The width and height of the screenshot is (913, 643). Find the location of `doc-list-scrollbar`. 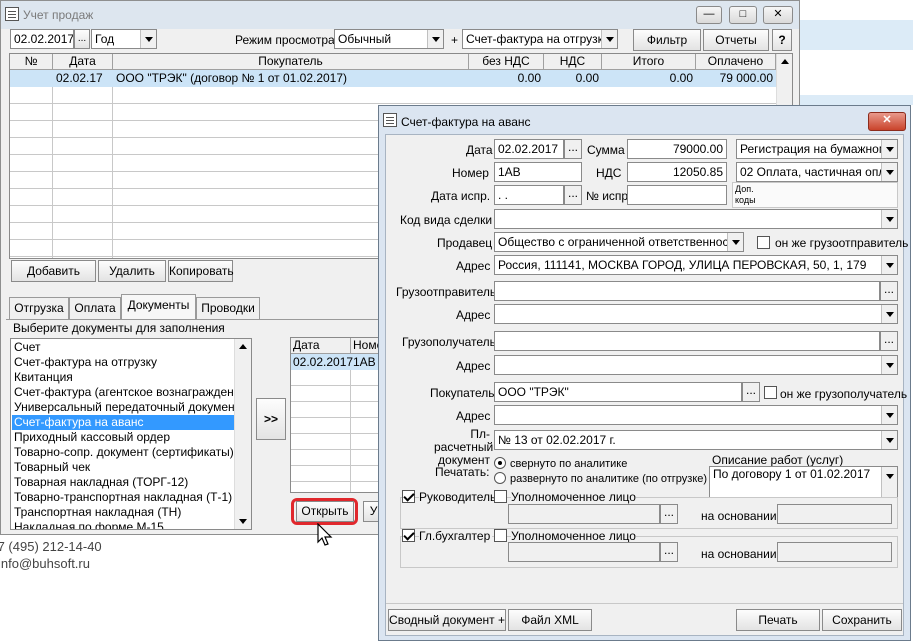

doc-list-scrollbar is located at coordinates (242, 434).